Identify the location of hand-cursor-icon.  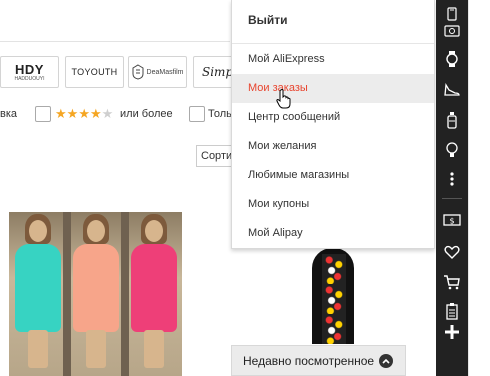
(283, 99).